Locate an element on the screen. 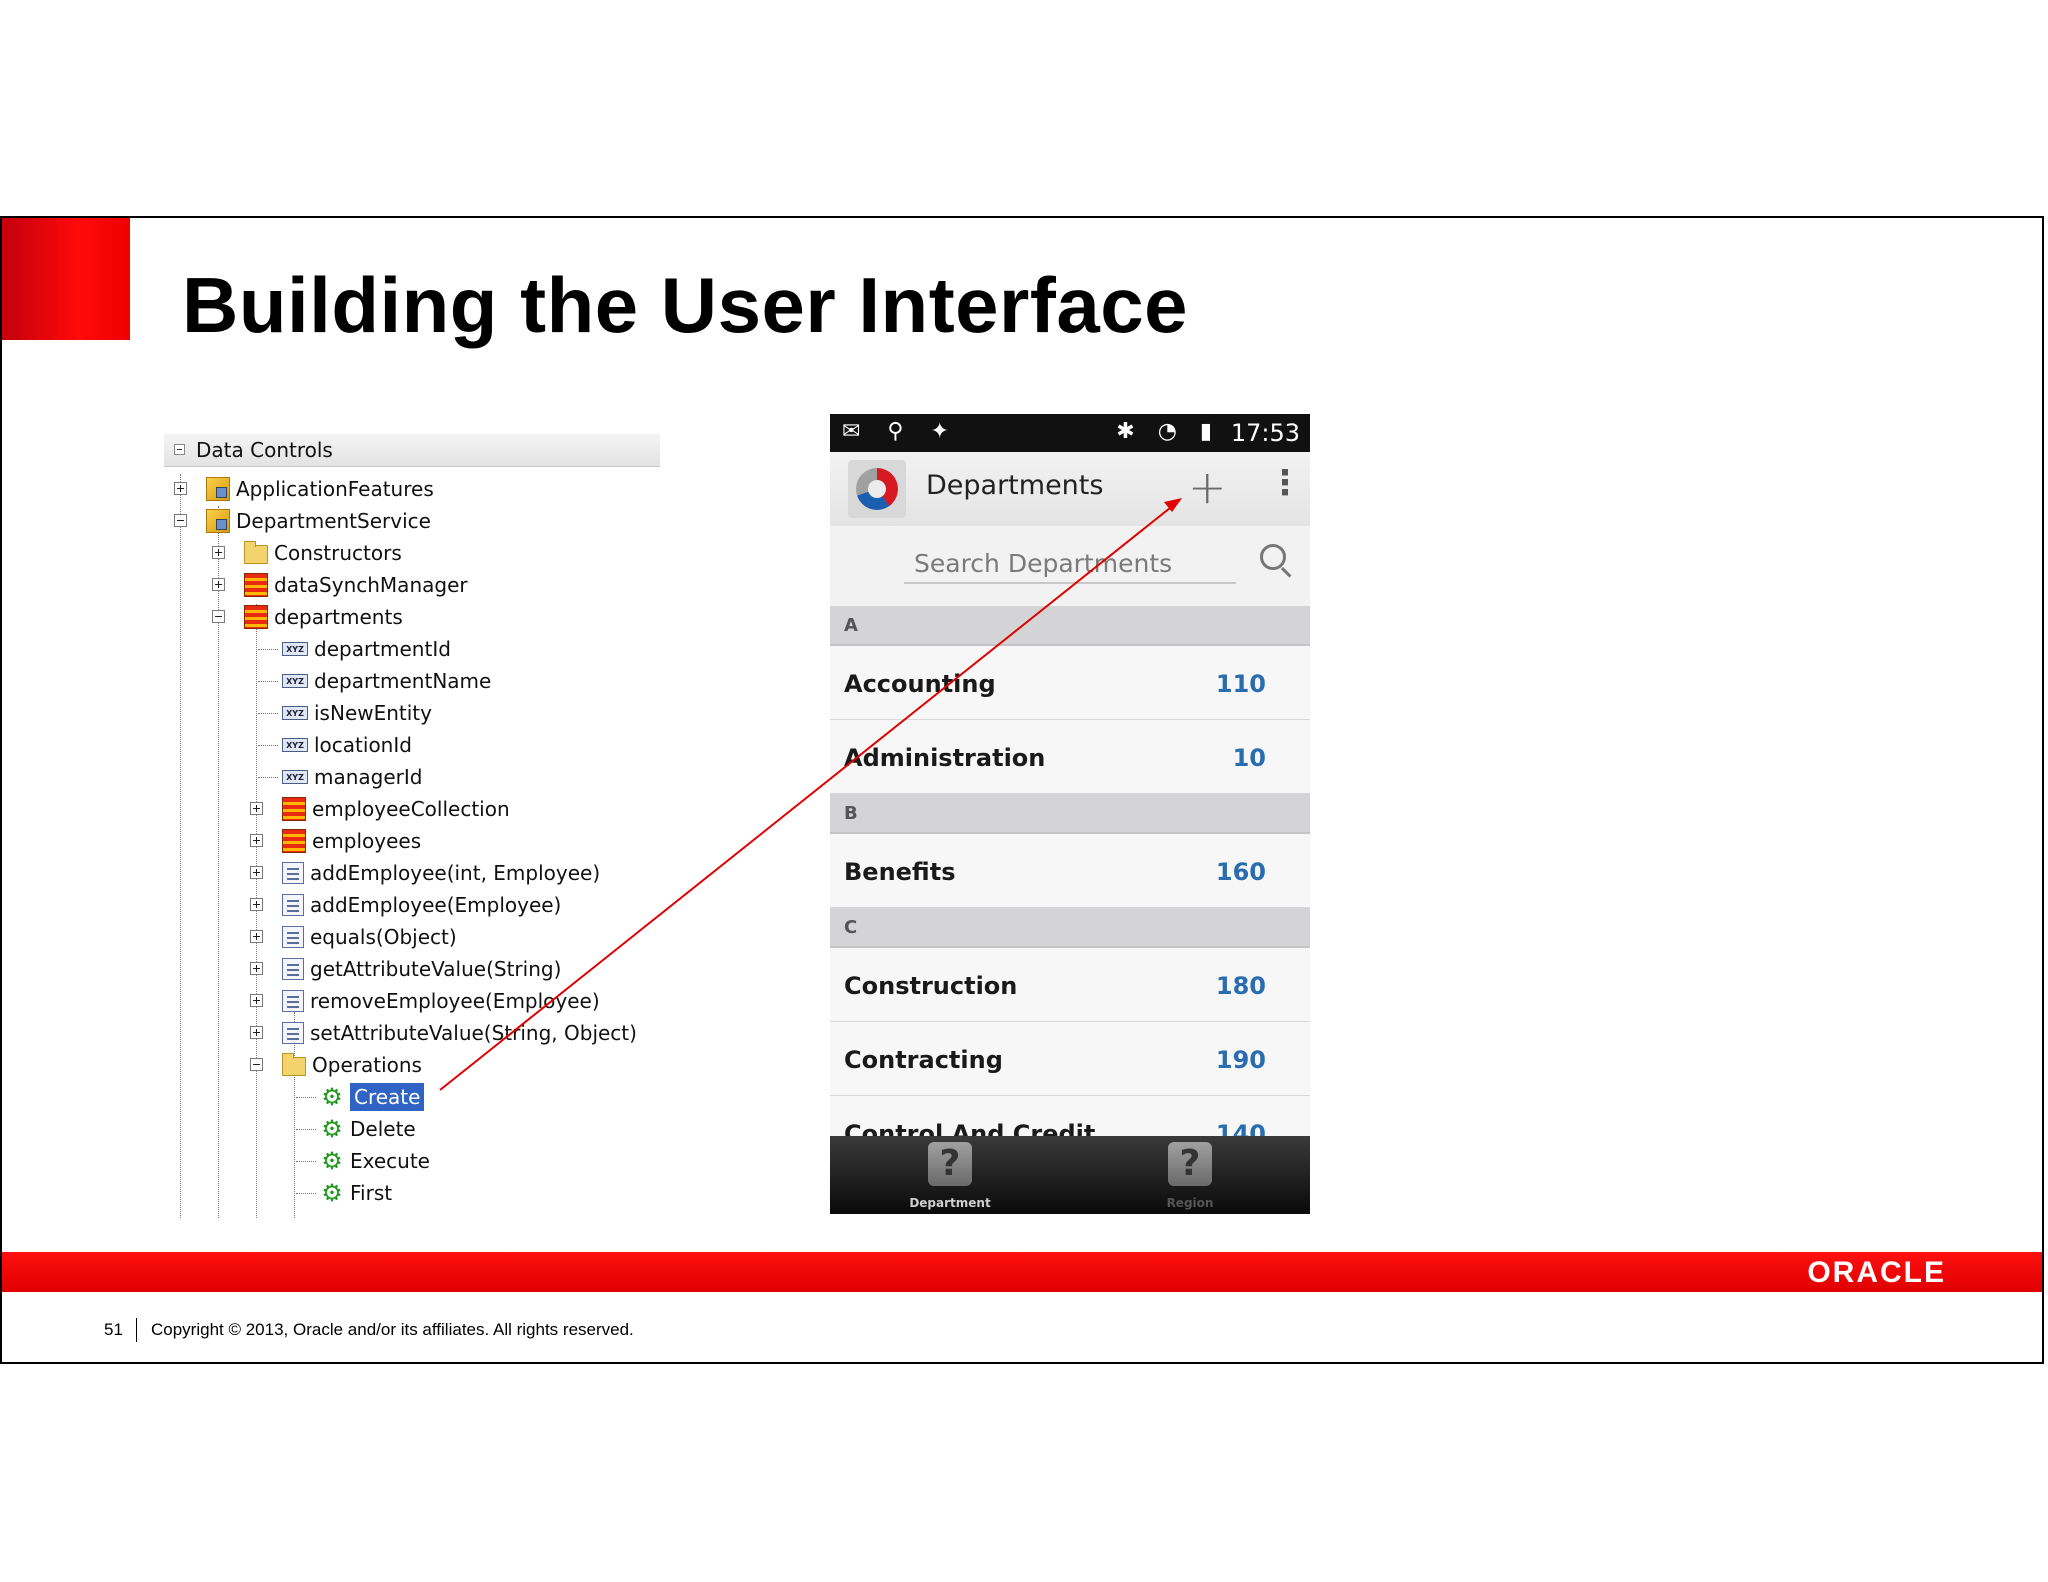 The height and width of the screenshot is (1582, 2048). tree-item-set-attribute-value: setAttributeValue(String, Object) is located at coordinates (400, 1033).